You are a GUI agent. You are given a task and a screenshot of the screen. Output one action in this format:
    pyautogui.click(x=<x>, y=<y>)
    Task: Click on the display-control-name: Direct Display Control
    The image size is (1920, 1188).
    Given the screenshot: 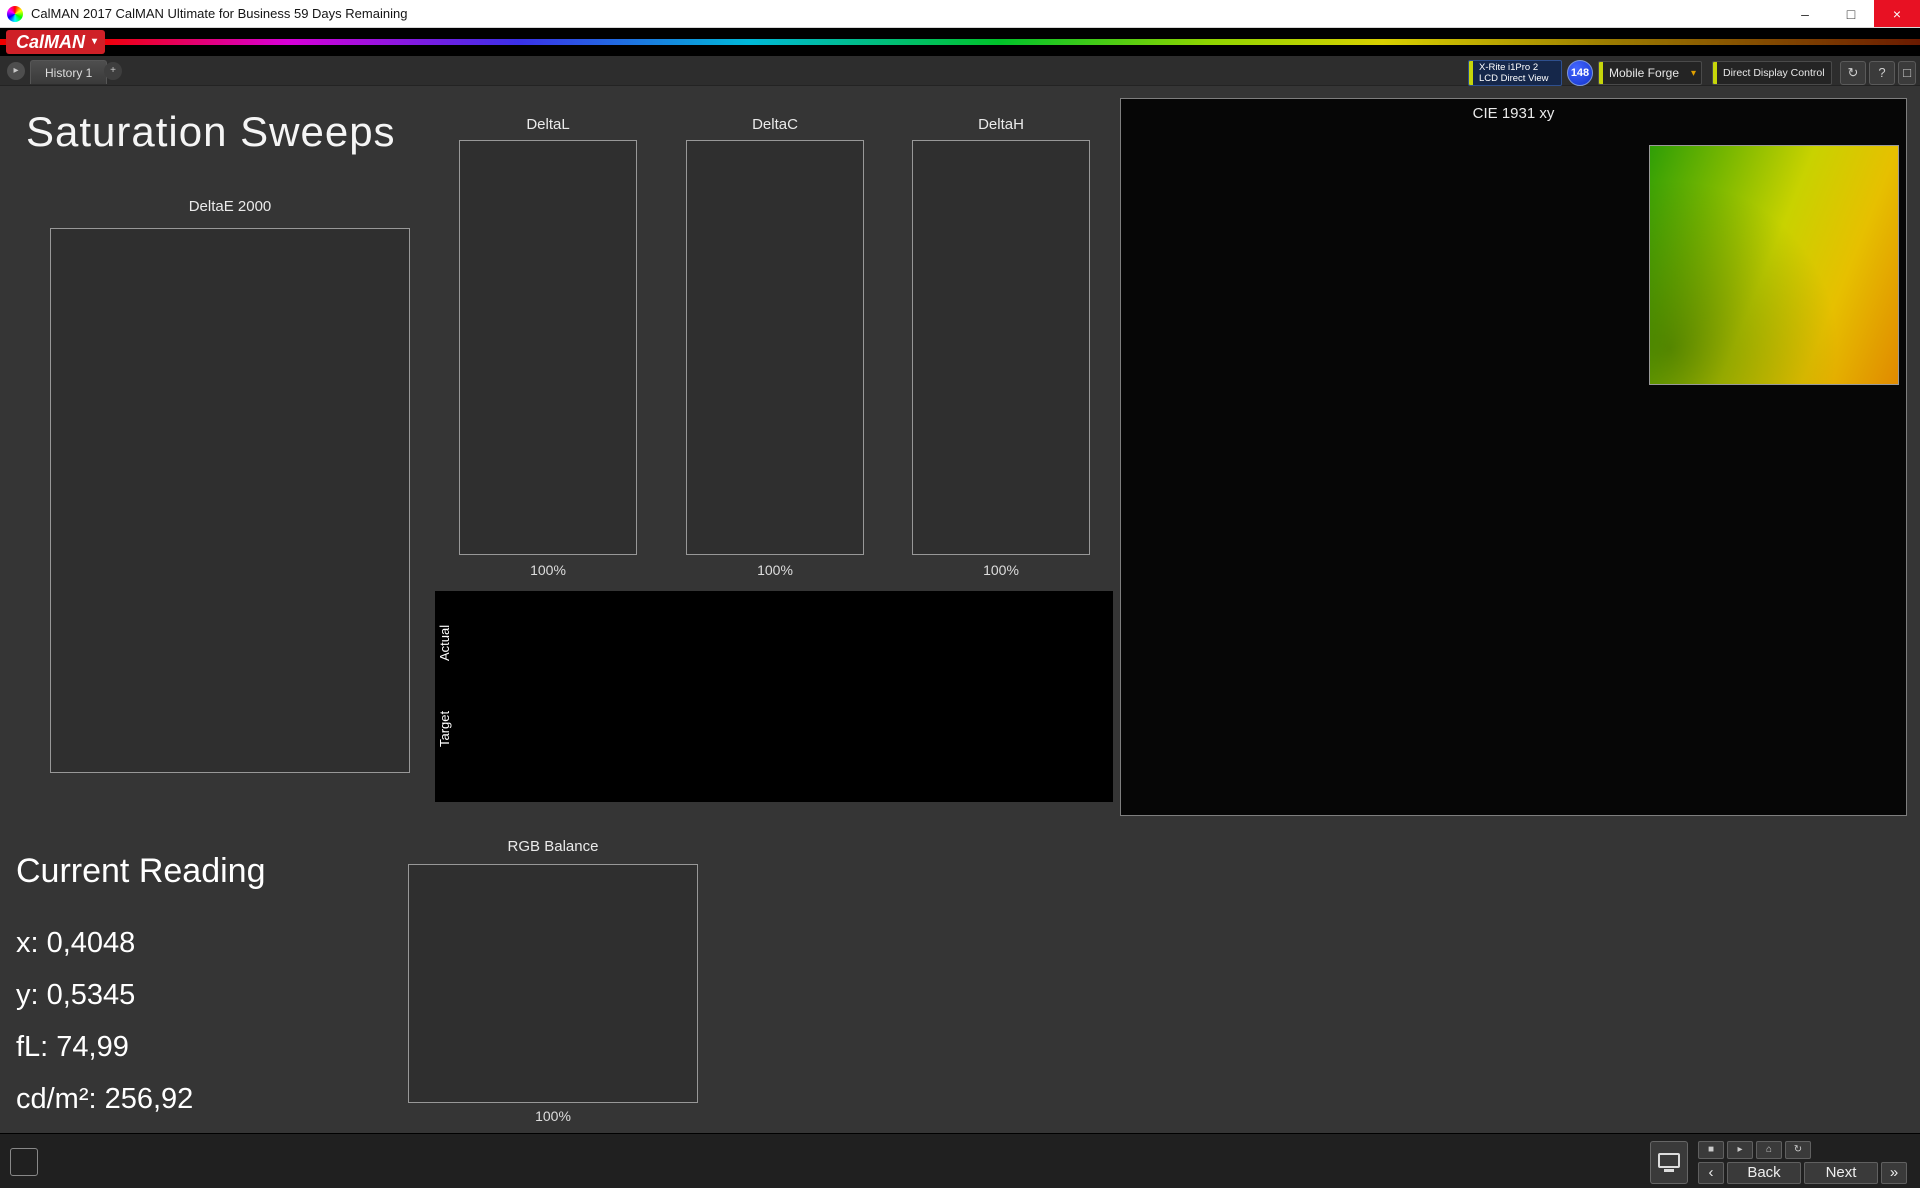 What is the action you would take?
    pyautogui.click(x=1774, y=73)
    